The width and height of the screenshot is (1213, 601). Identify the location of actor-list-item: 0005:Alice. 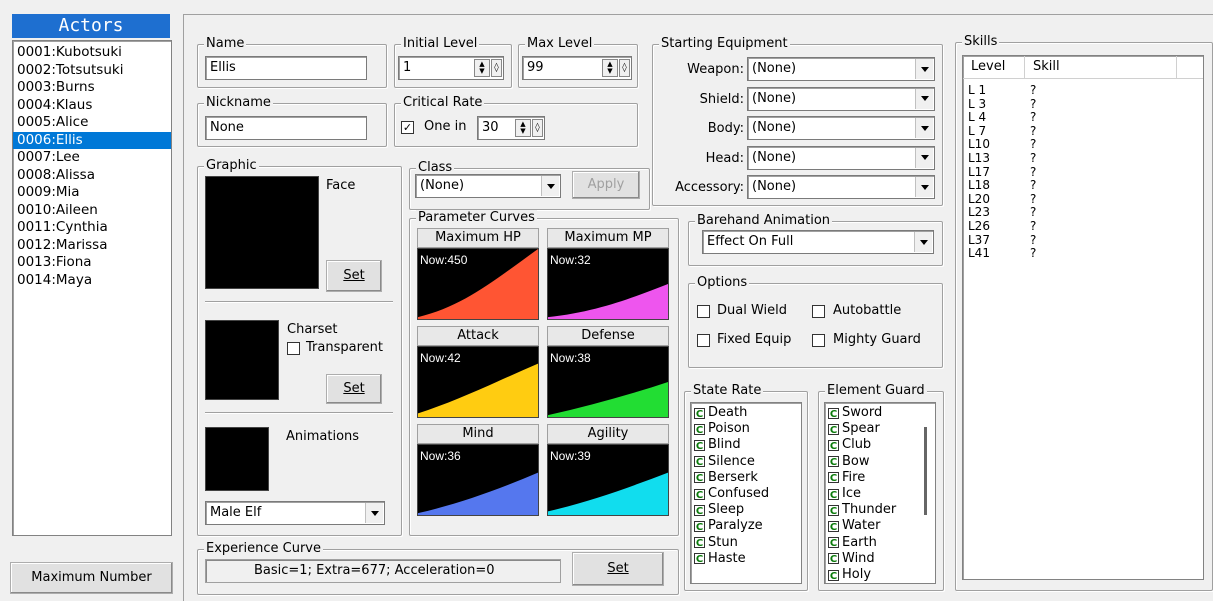
(92, 123).